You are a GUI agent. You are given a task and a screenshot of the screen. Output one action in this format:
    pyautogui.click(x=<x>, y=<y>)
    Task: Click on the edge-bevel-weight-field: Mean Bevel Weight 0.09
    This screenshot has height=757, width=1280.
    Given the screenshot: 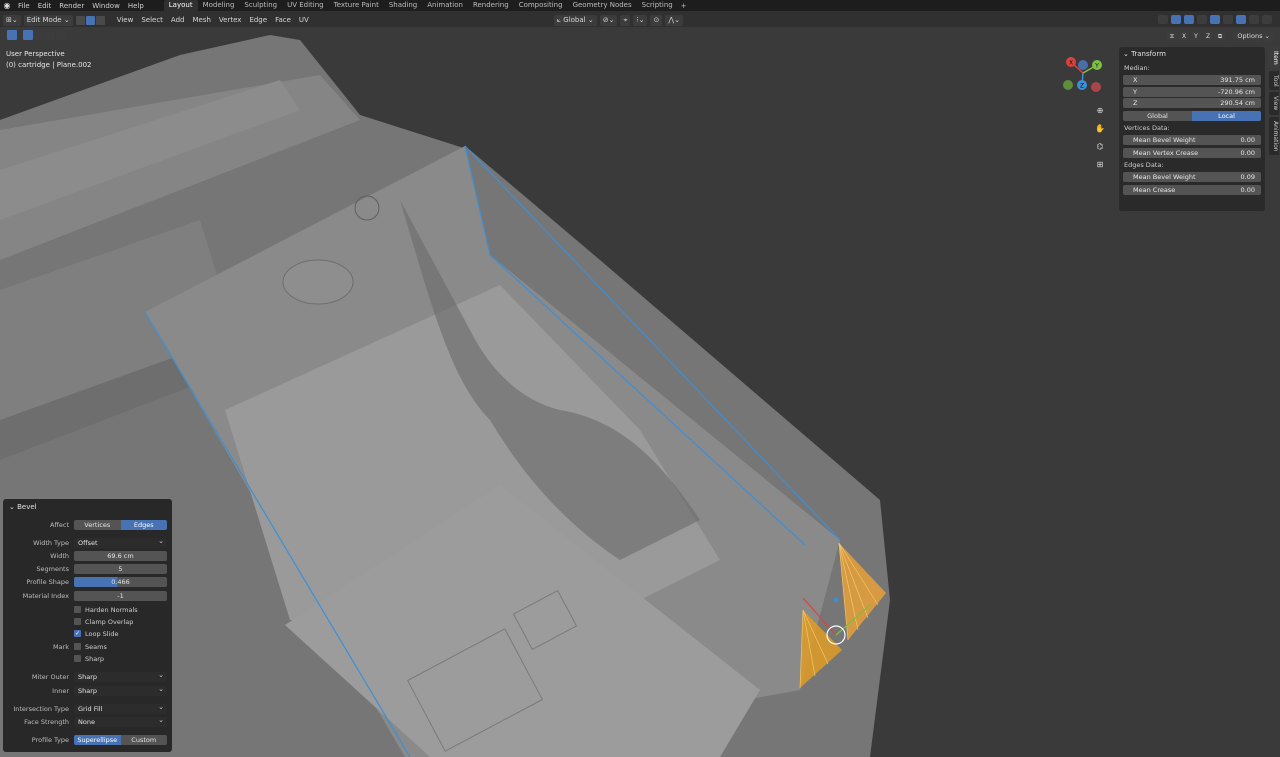 What is the action you would take?
    pyautogui.click(x=1192, y=177)
    